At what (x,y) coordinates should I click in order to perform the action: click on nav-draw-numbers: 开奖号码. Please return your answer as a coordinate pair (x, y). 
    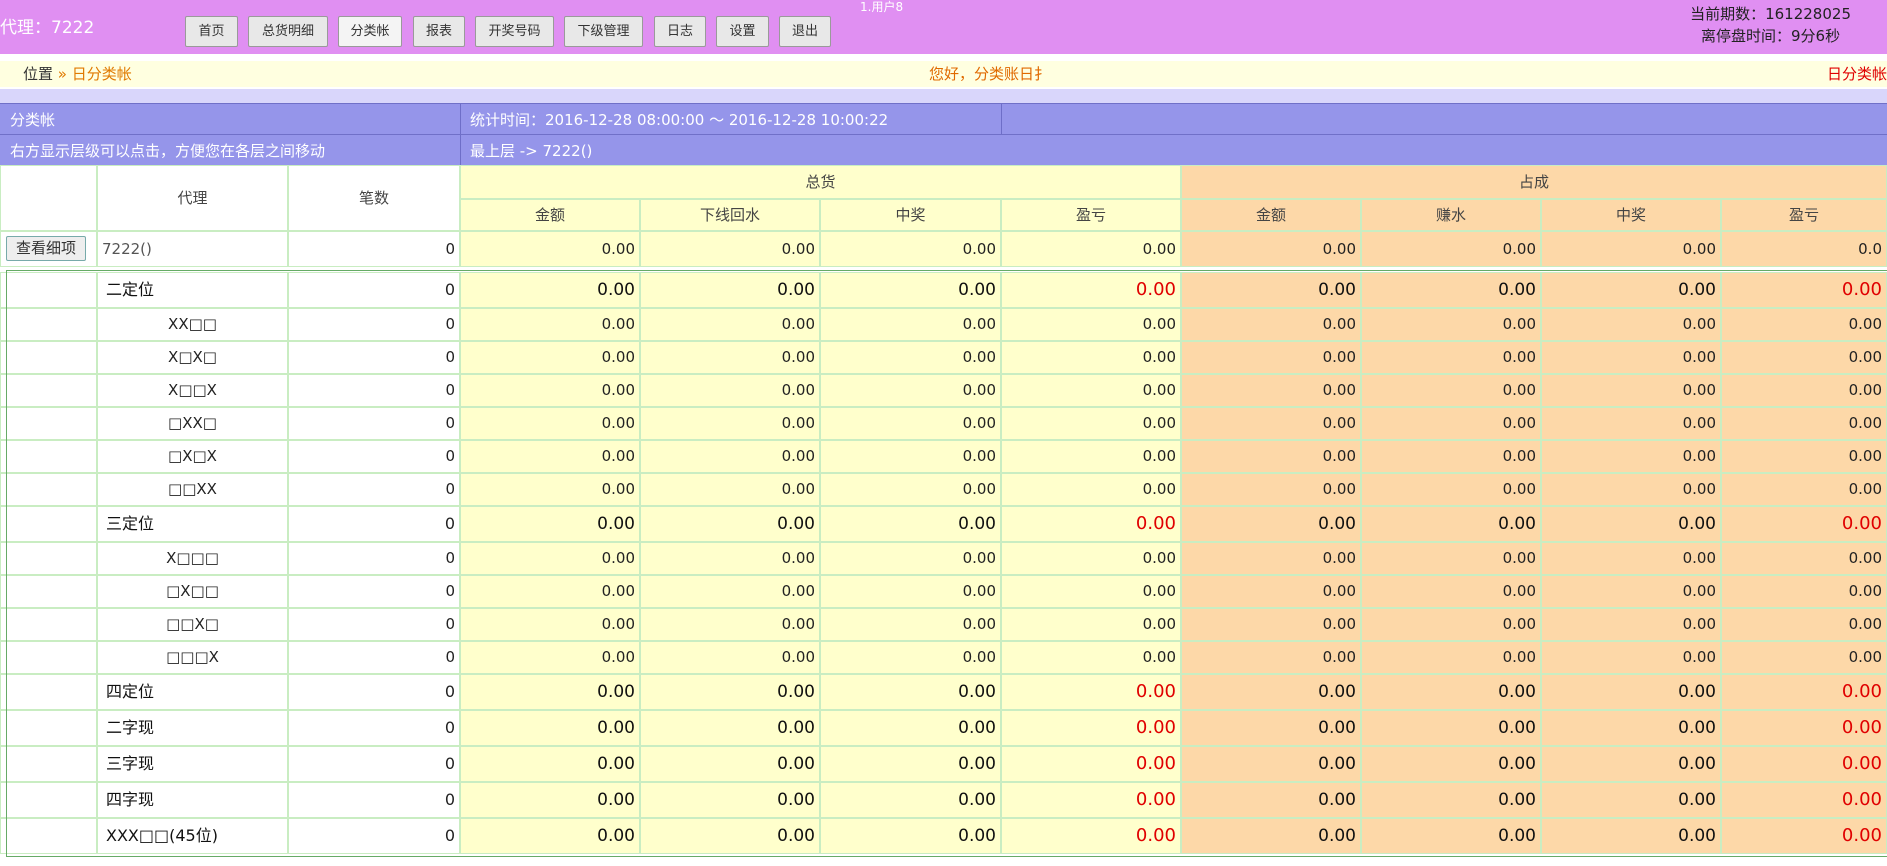
    Looking at the image, I should click on (514, 31).